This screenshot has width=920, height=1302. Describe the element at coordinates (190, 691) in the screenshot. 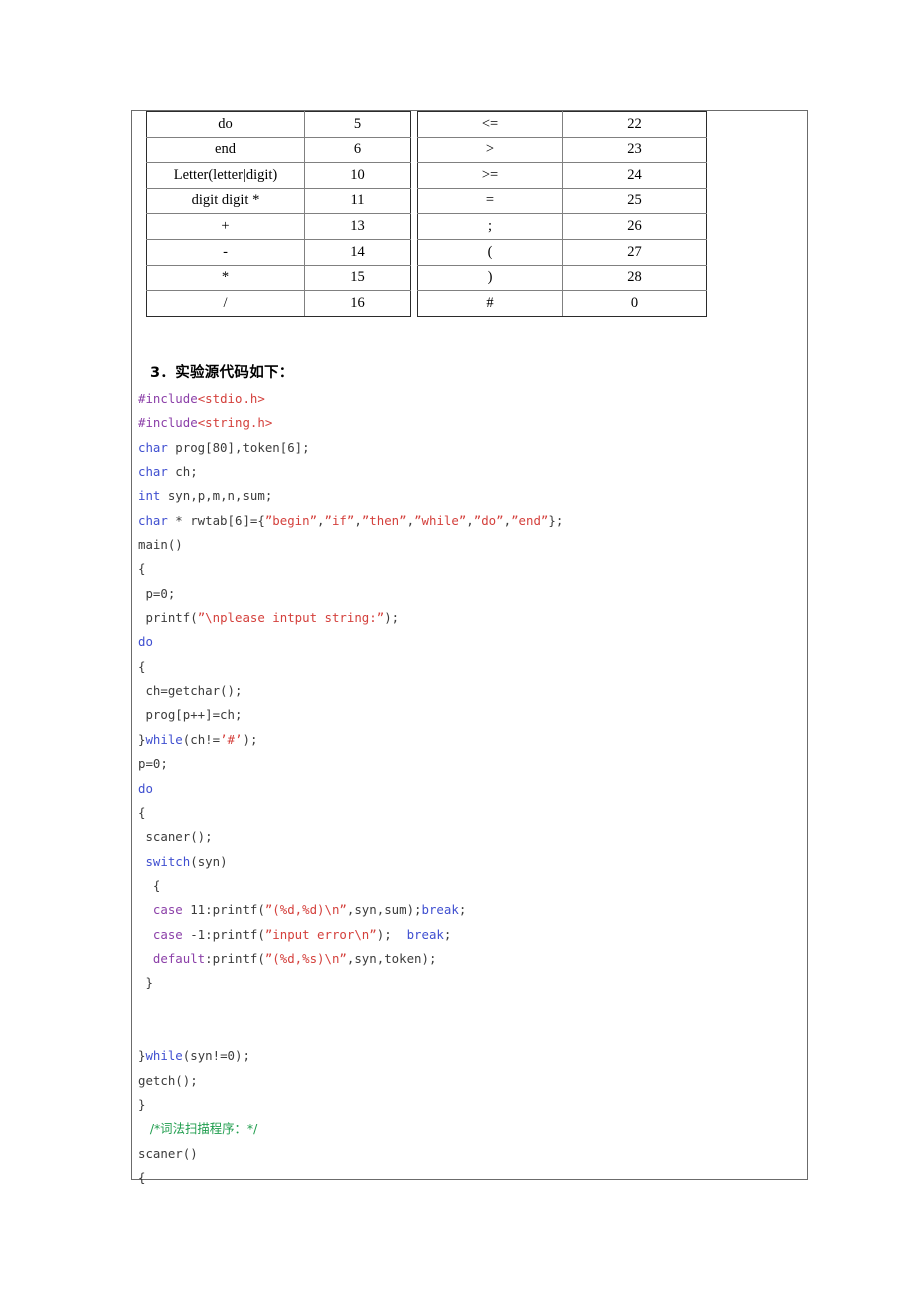

I see `code-token: ch=getchar();` at that location.